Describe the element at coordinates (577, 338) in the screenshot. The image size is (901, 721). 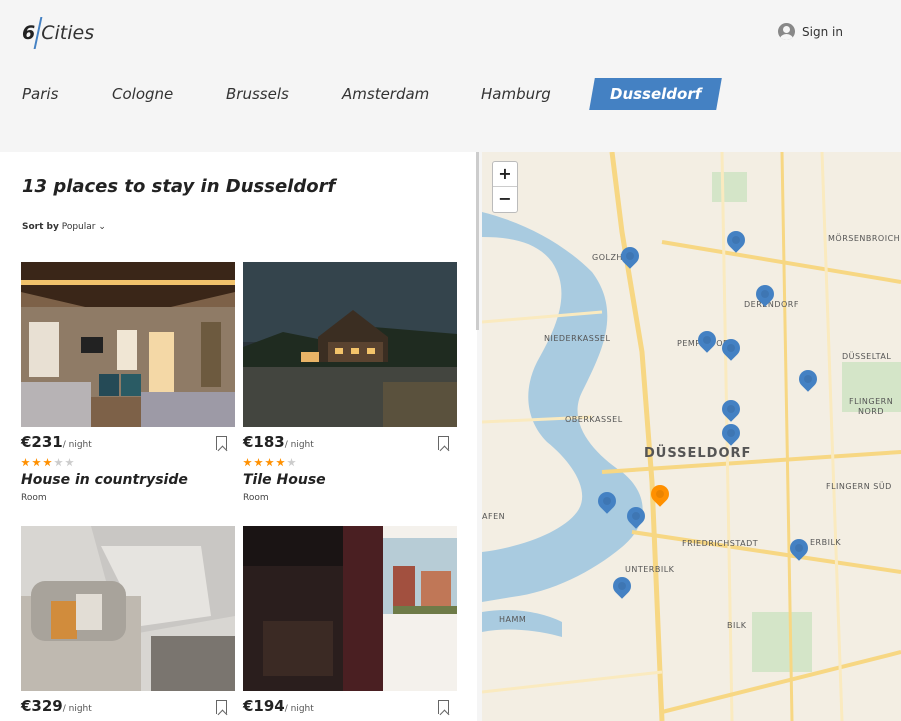
I see `map-label-niederkassel: NIEDERKASSEL` at that location.